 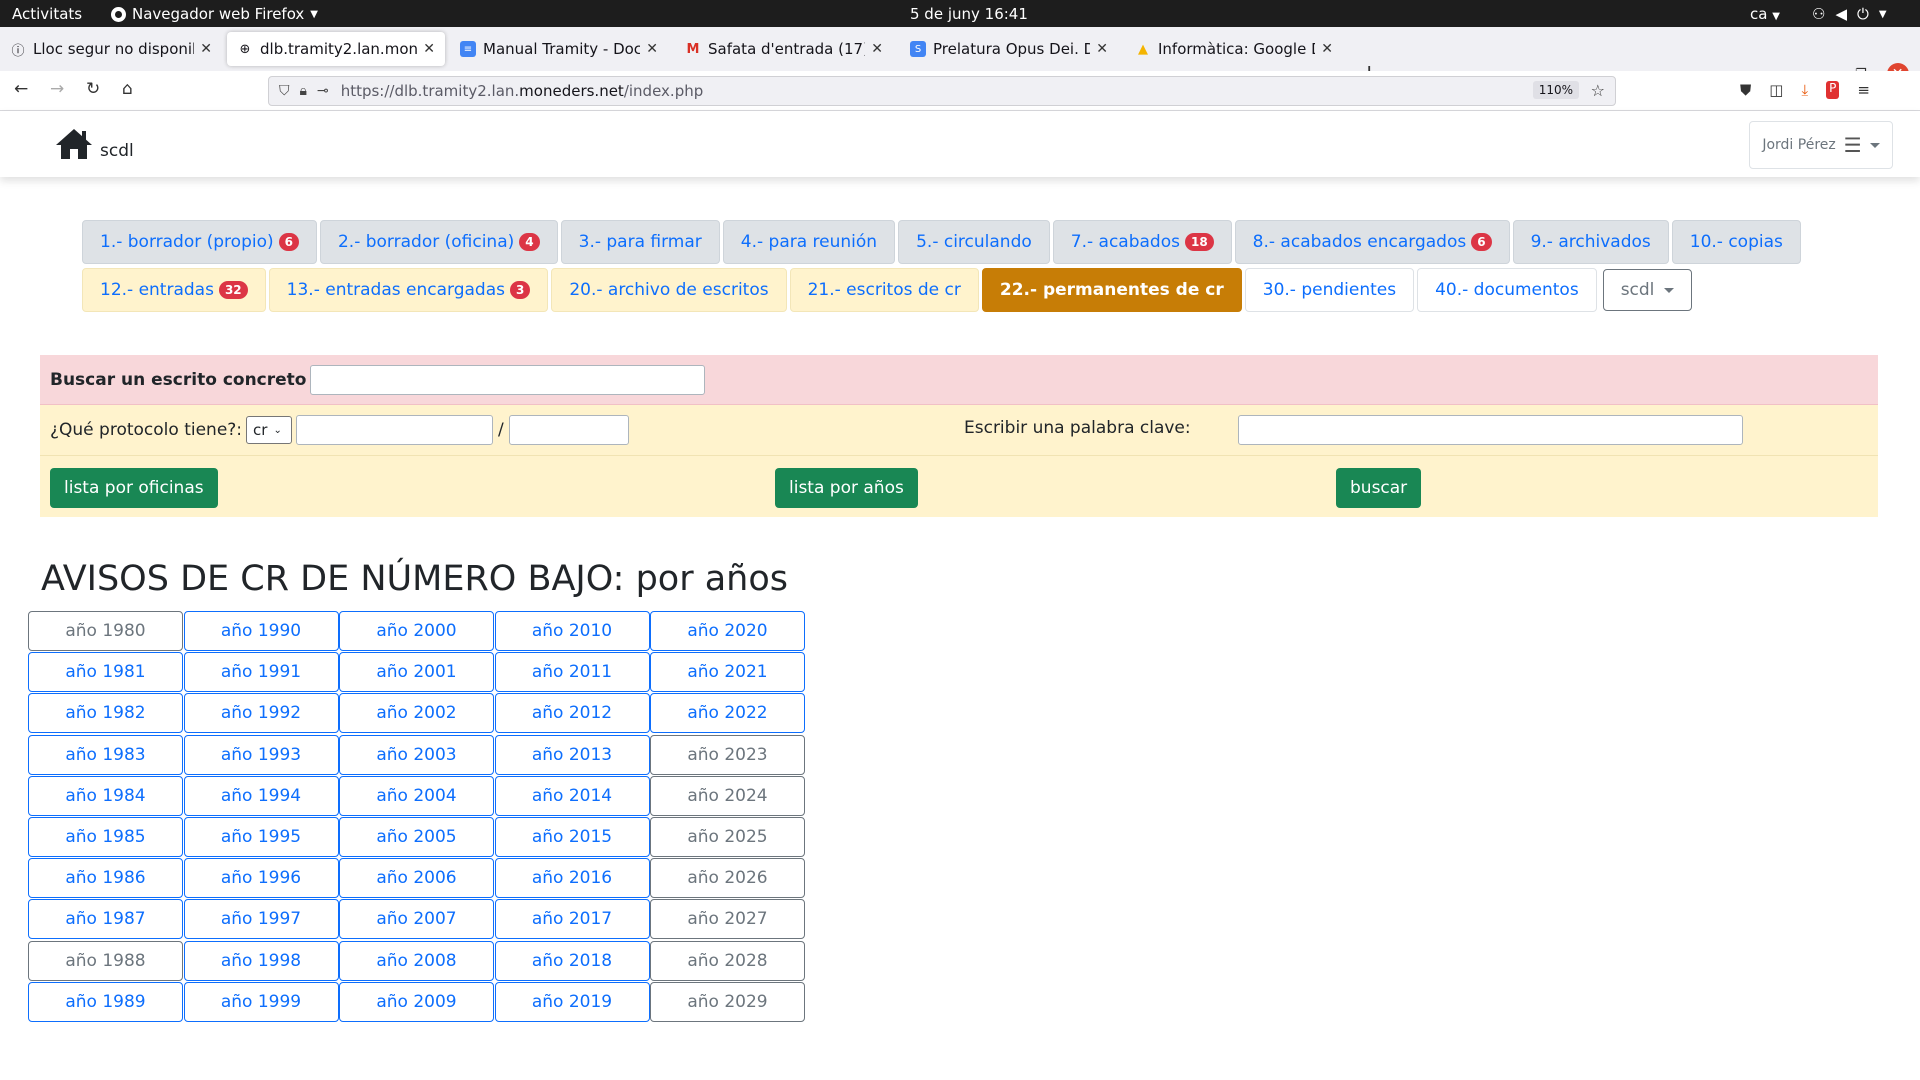 I want to click on year-button: año 1995, so click(x=261, y=836).